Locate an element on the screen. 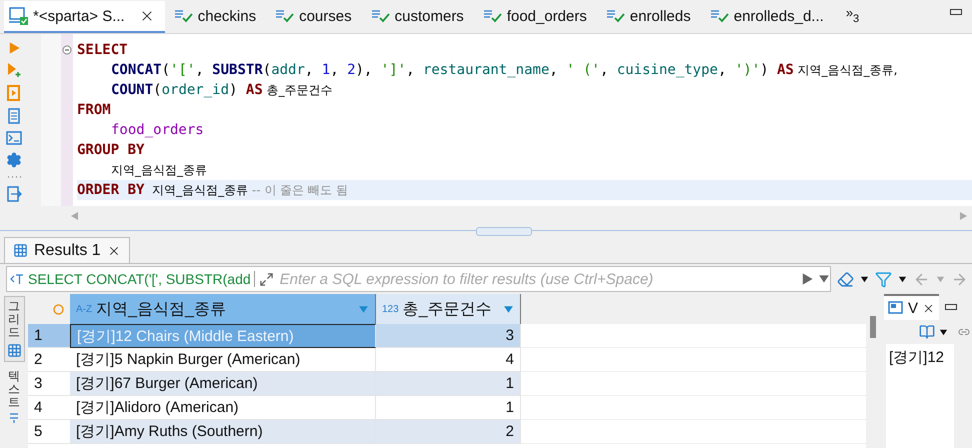  value-text: [경기]12 is located at coordinates (920, 396).